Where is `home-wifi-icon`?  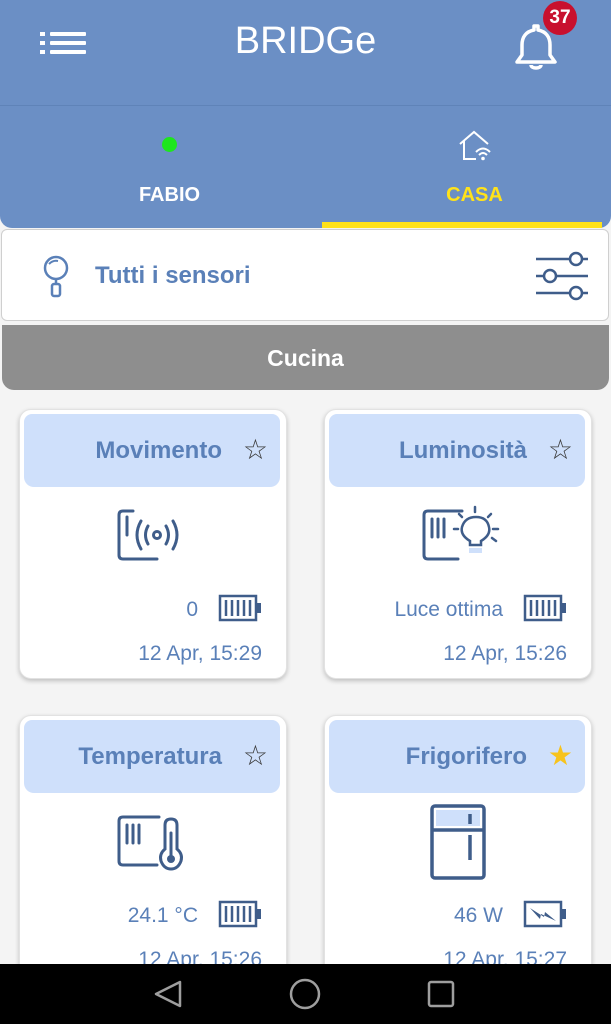
home-wifi-icon is located at coordinates (474, 148).